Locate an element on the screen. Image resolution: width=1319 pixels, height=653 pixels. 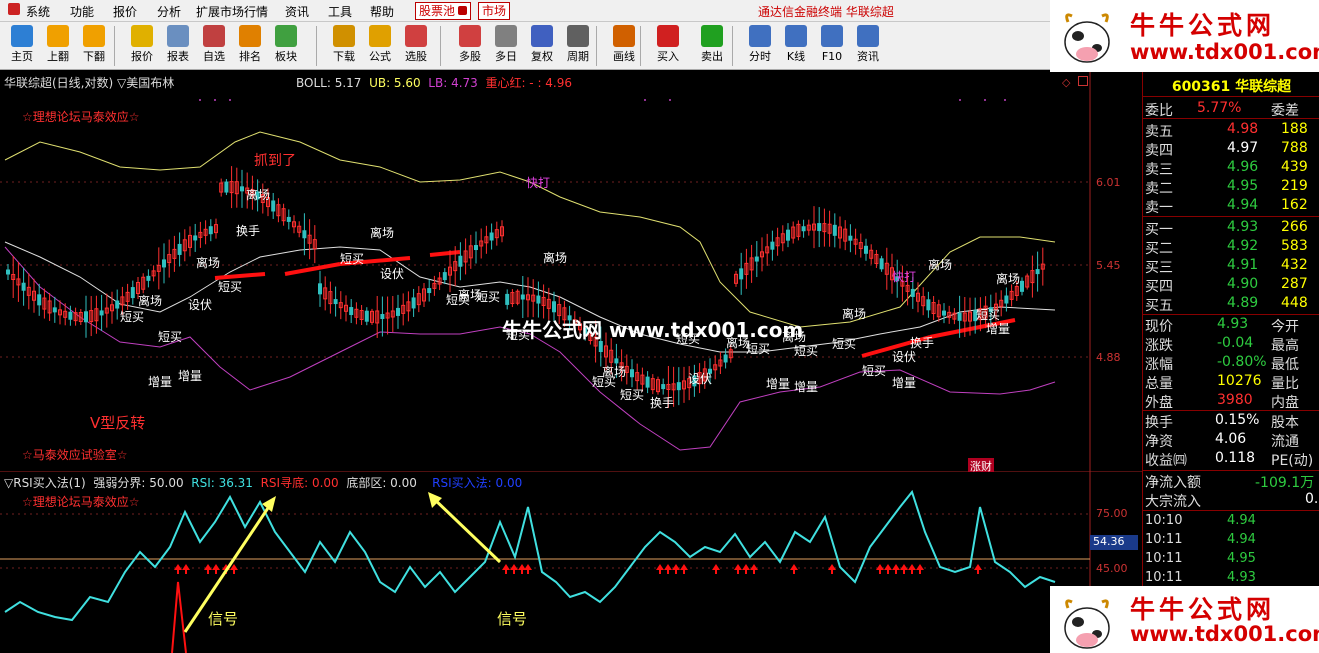
bid-volume: 266 is located at coordinates (1294, 227).